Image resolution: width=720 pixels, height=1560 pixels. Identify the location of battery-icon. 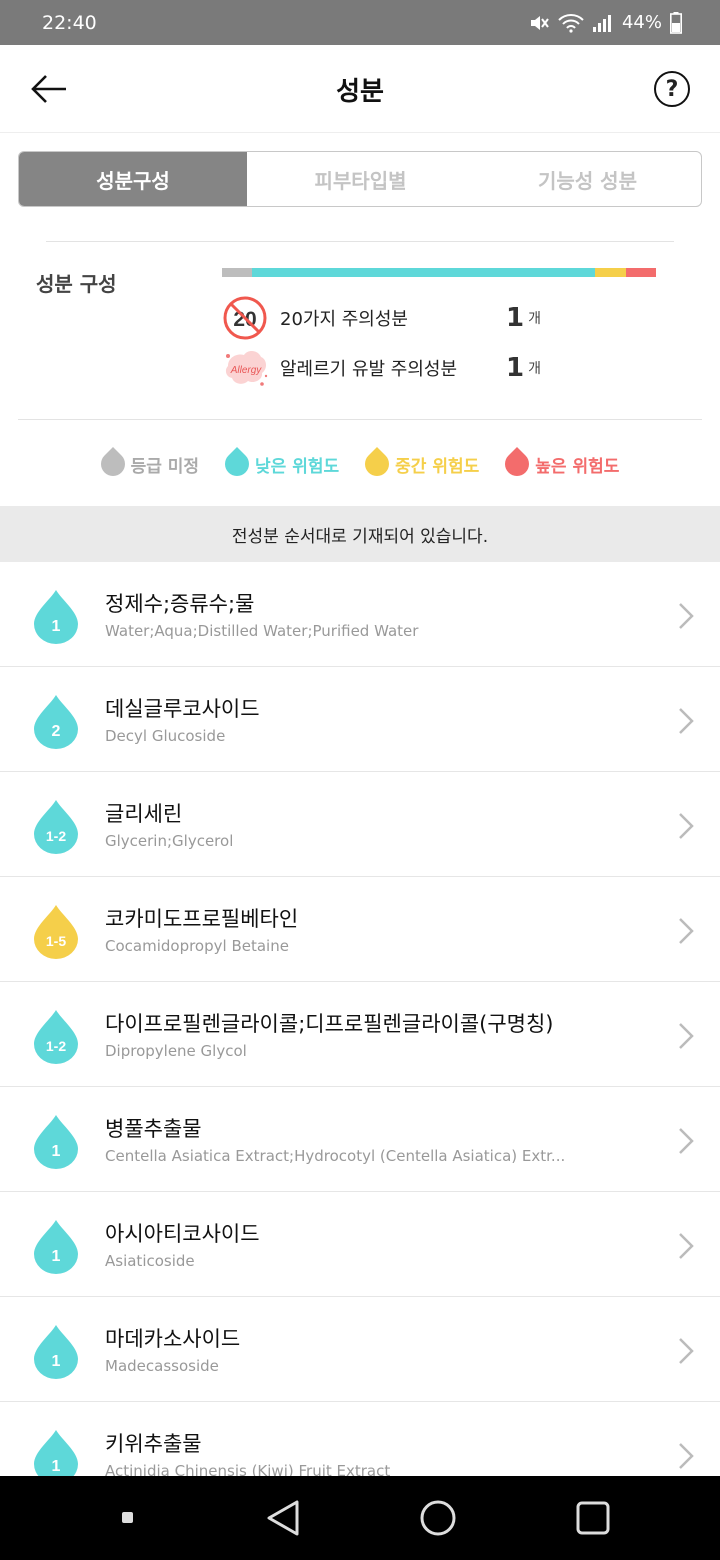
(676, 22).